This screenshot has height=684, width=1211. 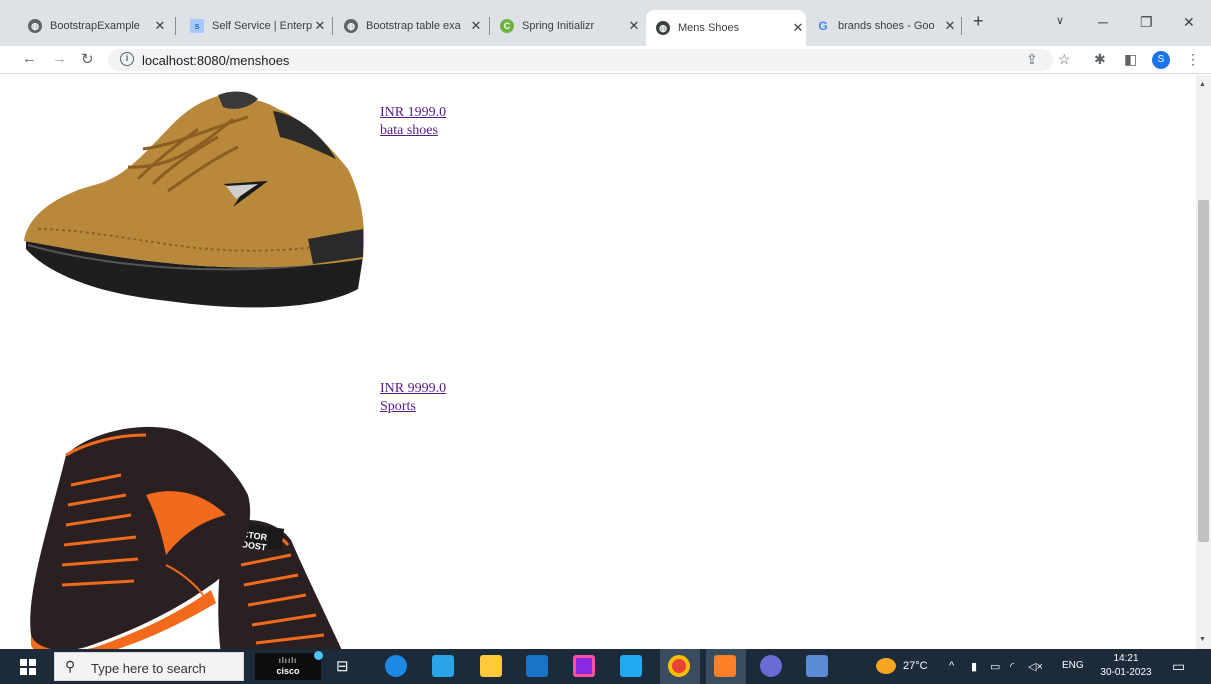 I want to click on vscode-icon, so click(x=631, y=666).